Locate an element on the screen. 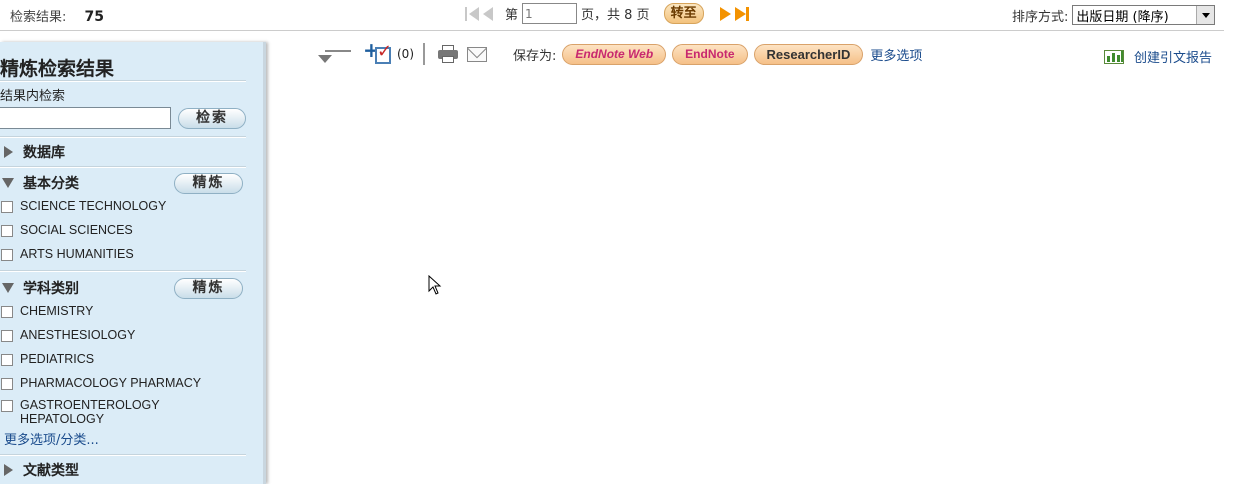 Image resolution: width=1253 pixels, height=484 pixels. section-subject-category: 学科类别 is located at coordinates (40, 288).